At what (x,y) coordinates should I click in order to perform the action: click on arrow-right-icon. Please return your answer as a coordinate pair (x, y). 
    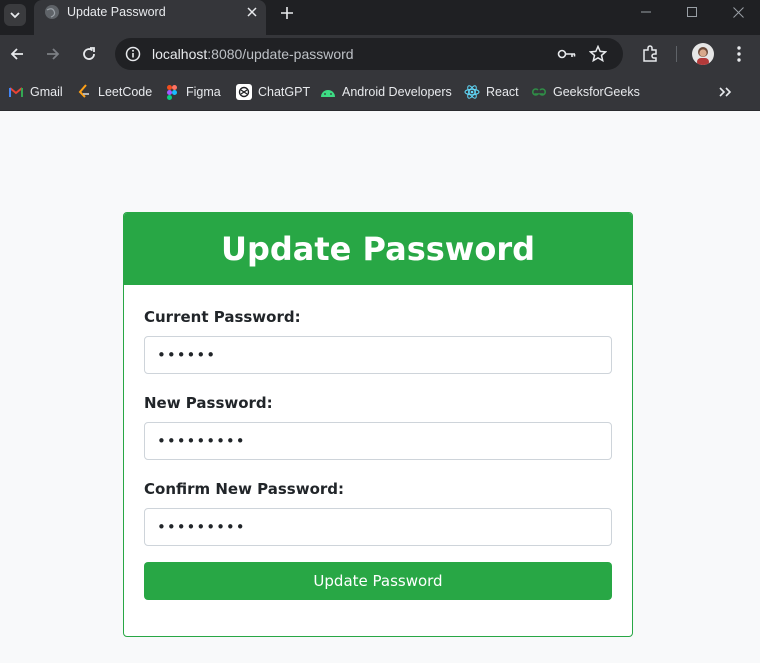
    Looking at the image, I should click on (53, 54).